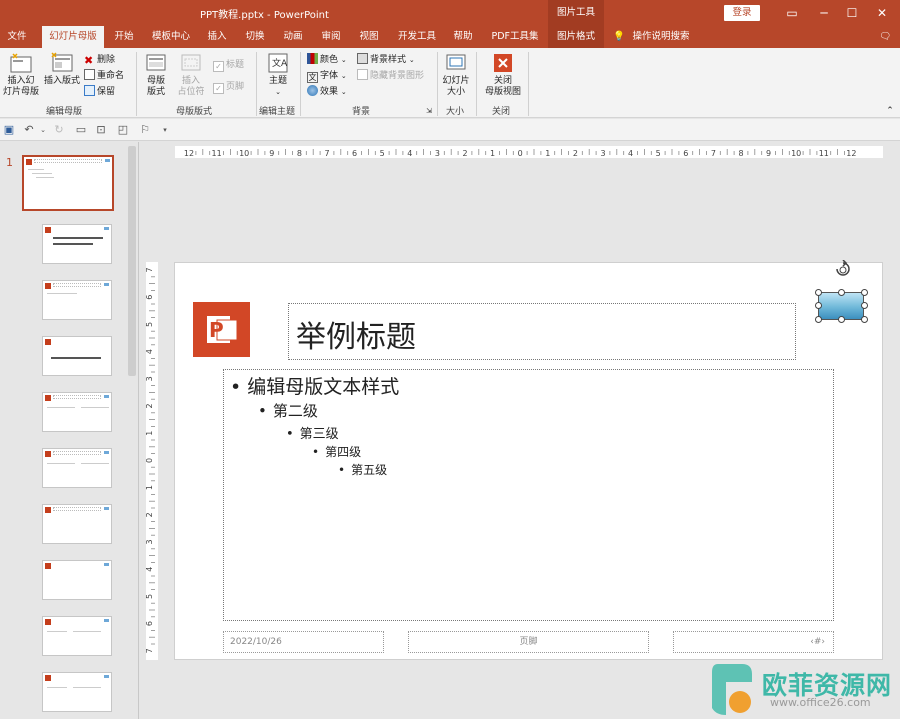 Image resolution: width=900 pixels, height=719 pixels. What do you see at coordinates (843, 270) in the screenshot?
I see `rotate-handle-icon` at bounding box center [843, 270].